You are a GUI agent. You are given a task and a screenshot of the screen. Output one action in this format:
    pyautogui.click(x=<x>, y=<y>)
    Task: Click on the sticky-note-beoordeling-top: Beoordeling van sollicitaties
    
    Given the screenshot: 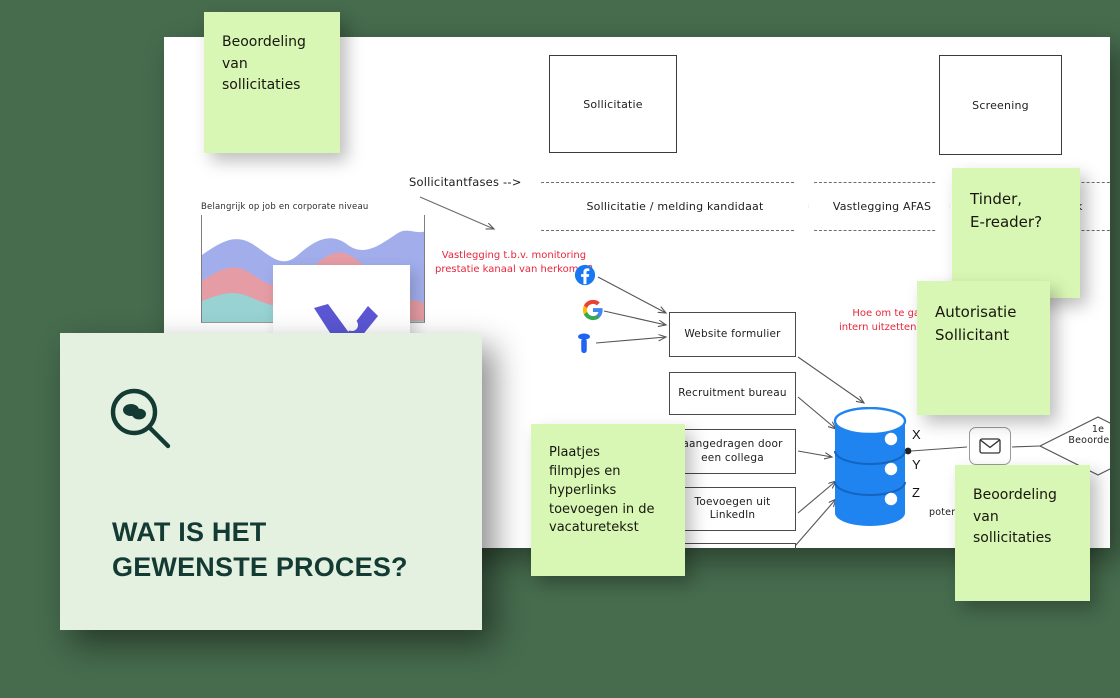 What is the action you would take?
    pyautogui.click(x=272, y=82)
    